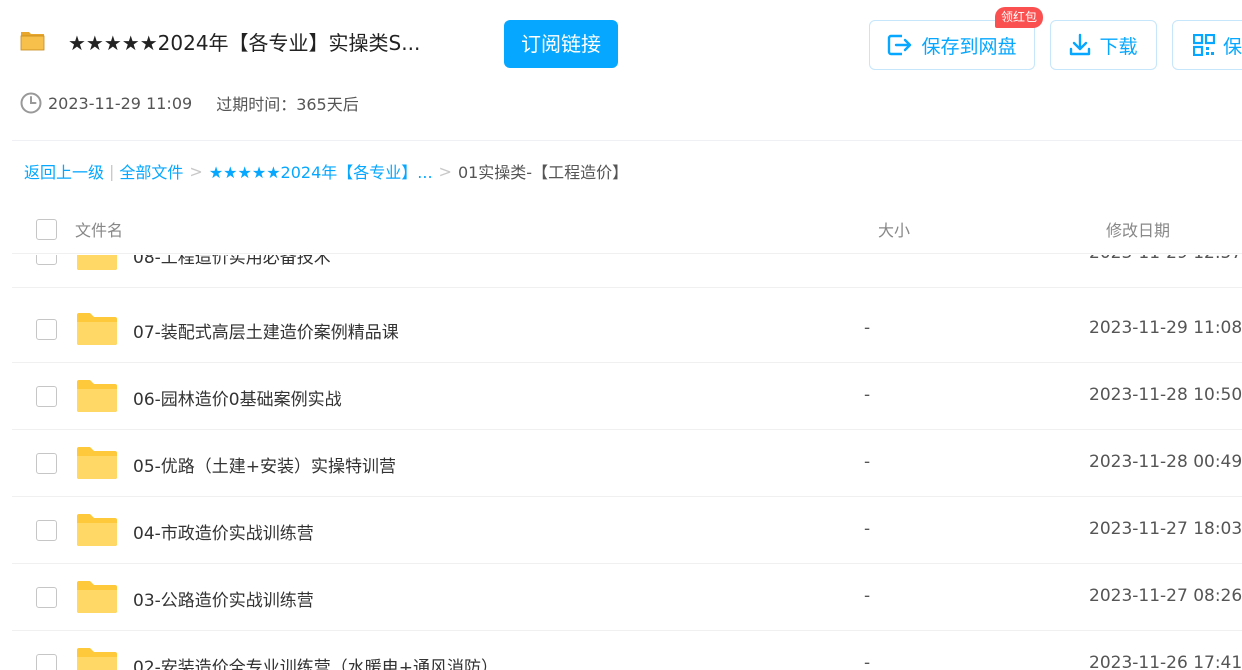 The height and width of the screenshot is (670, 1242). What do you see at coordinates (627, 396) in the screenshot?
I see `table-row: 06-园林造价0基础案例实战 - 2023-11-28 10:50` at bounding box center [627, 396].